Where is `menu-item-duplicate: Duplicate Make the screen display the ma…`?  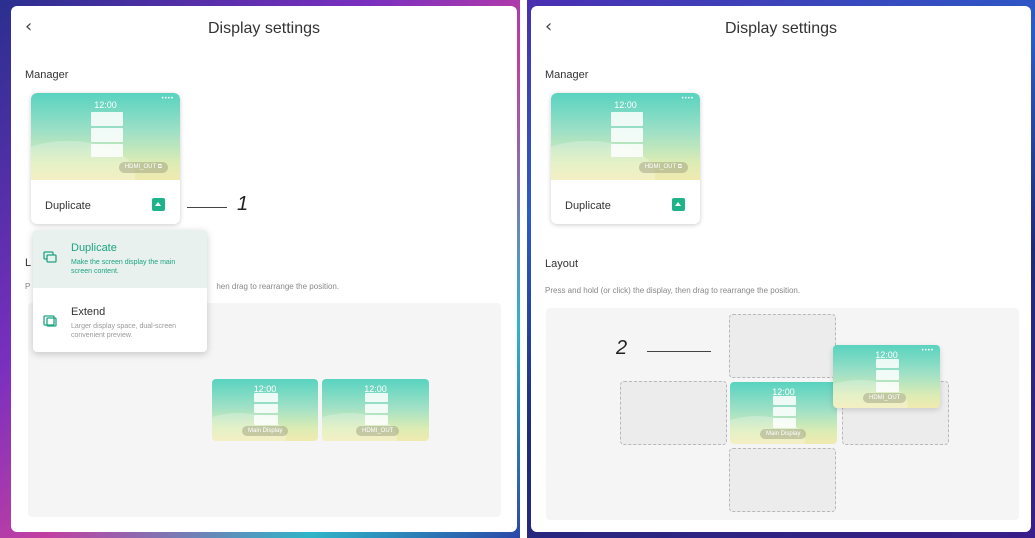
menu-item-duplicate: Duplicate Make the screen display the ma… is located at coordinates (120, 259).